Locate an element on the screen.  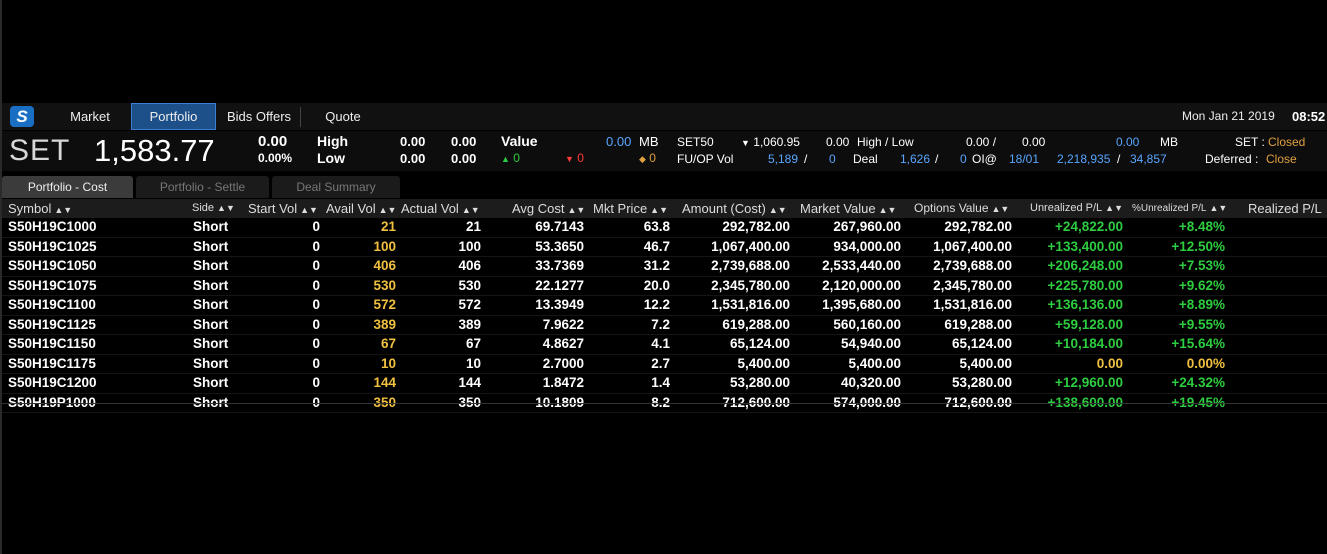
oi-slash: / is located at coordinates (1119, 159).